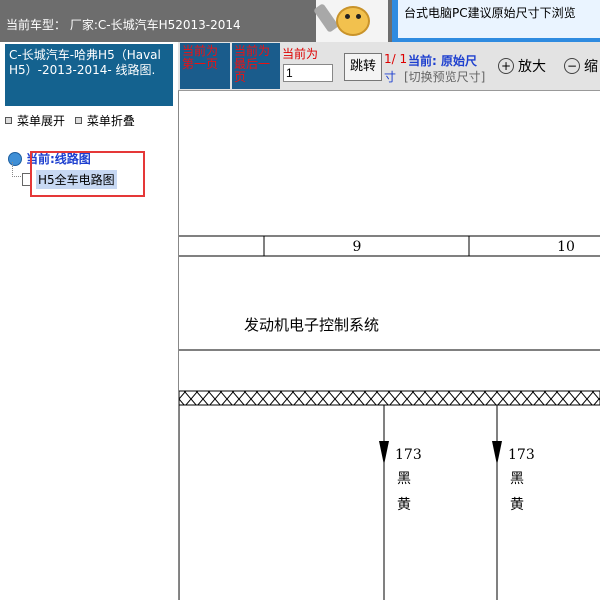 Image resolution: width=600 pixels, height=600 pixels. I want to click on zoom-in-icon: +, so click(506, 66).